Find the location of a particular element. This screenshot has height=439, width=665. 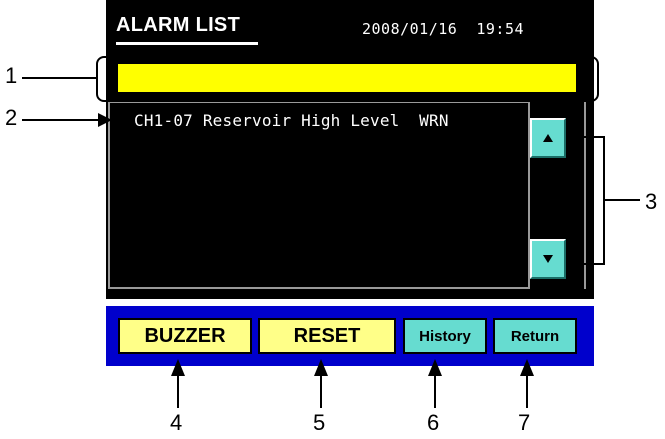

callout-number-3: 3 is located at coordinates (651, 201).